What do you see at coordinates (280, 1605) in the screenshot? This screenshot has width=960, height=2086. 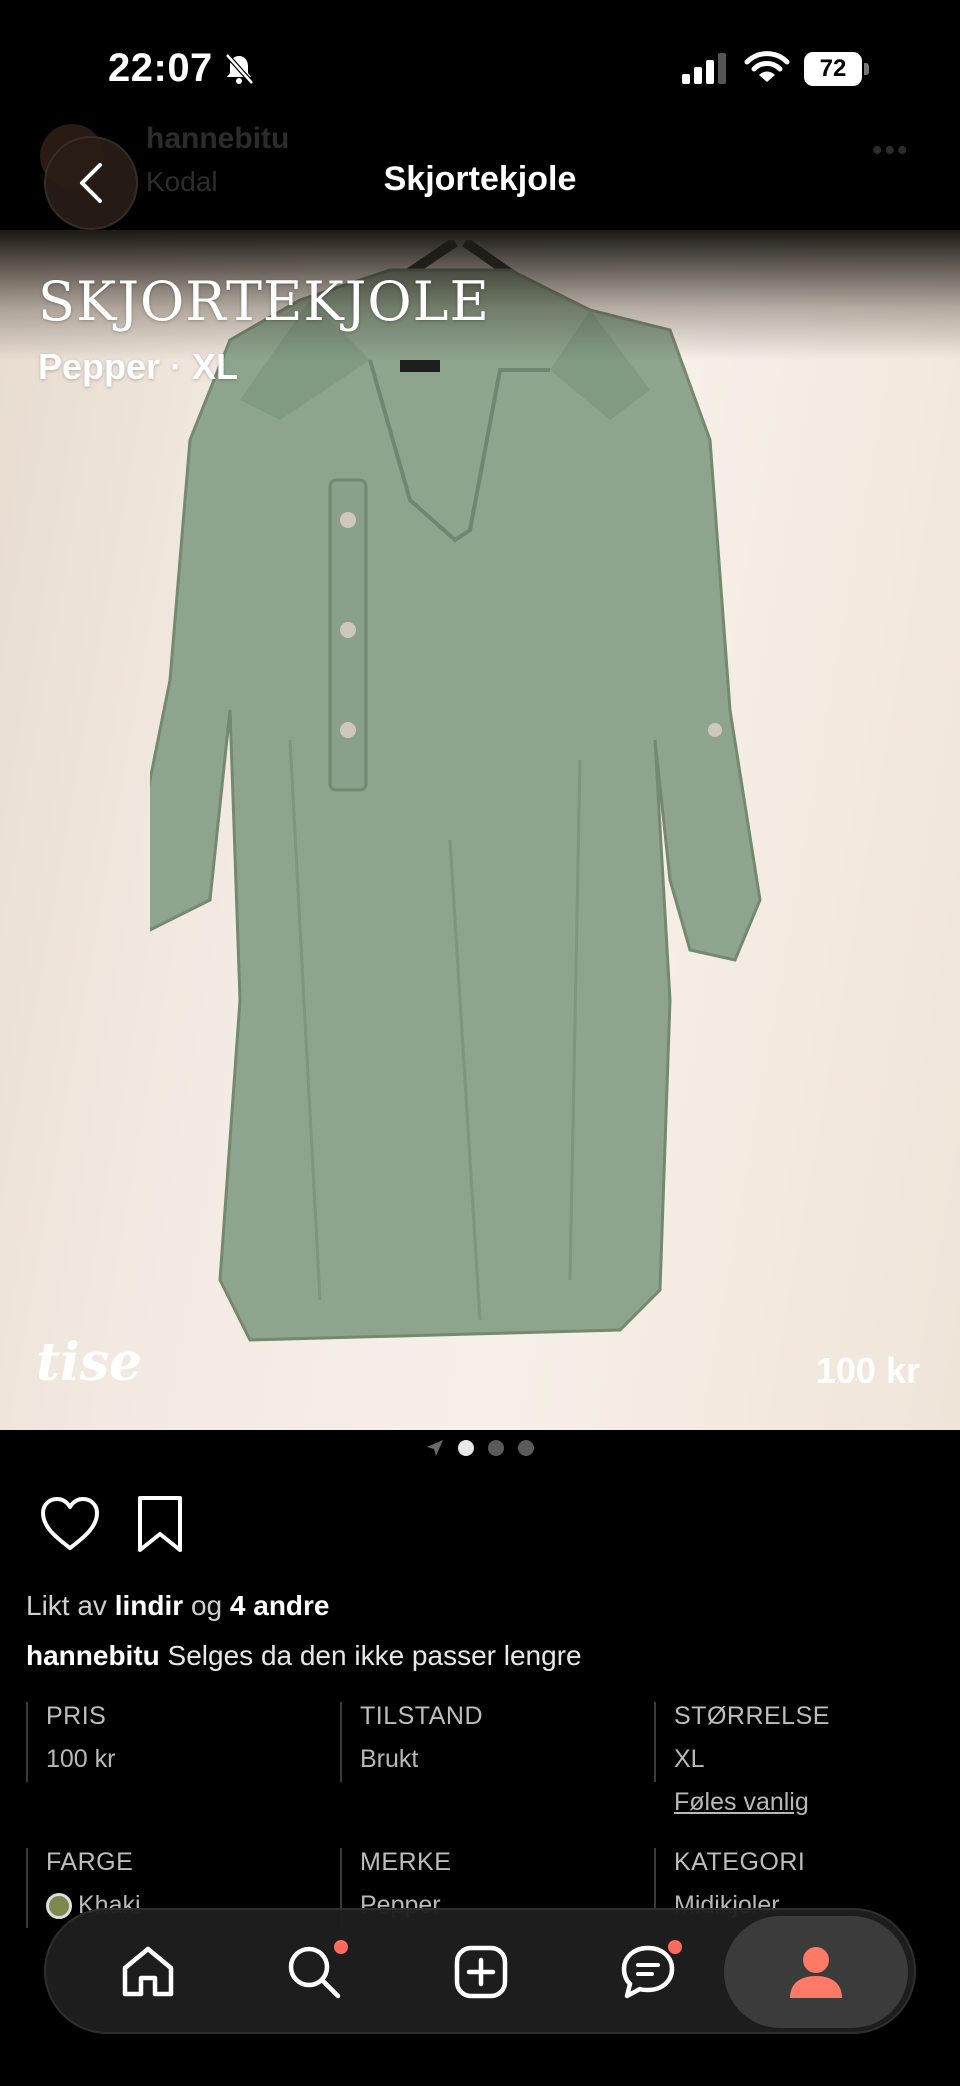 I see `liked-by-others: 4 andre` at bounding box center [280, 1605].